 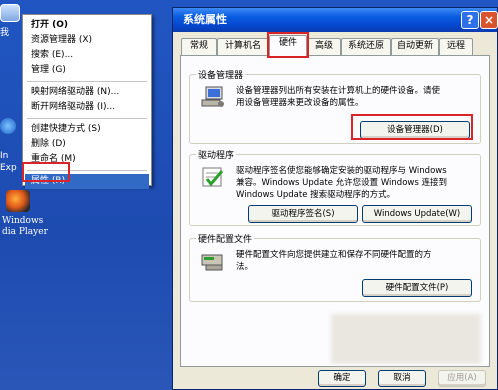 I want to click on desktop-icon-media-player, so click(x=18, y=201).